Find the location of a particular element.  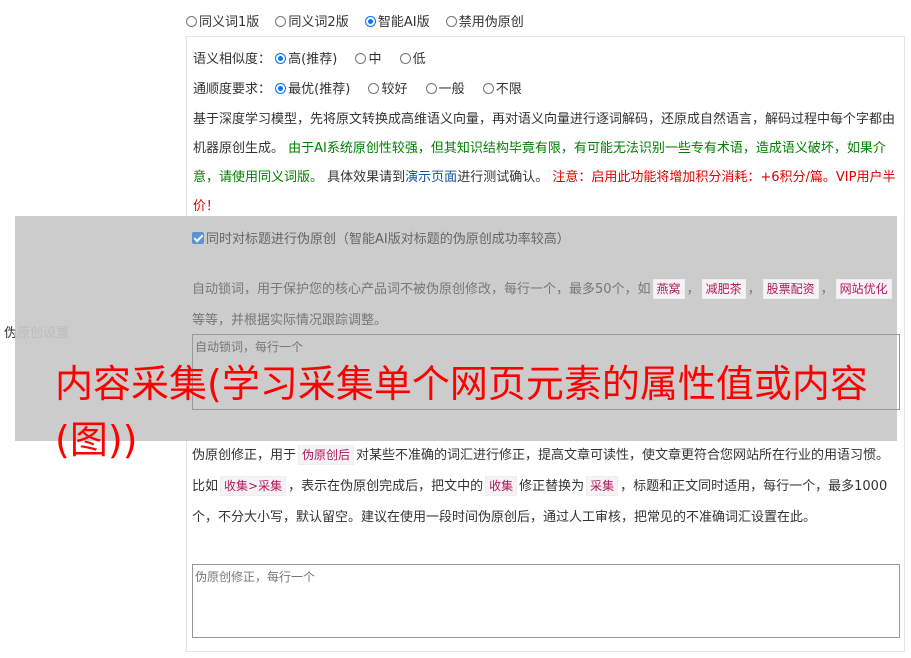

overlay-title: 内容采集(学习采集单个网页元素的属性值或内容(图)) is located at coordinates (461, 412).